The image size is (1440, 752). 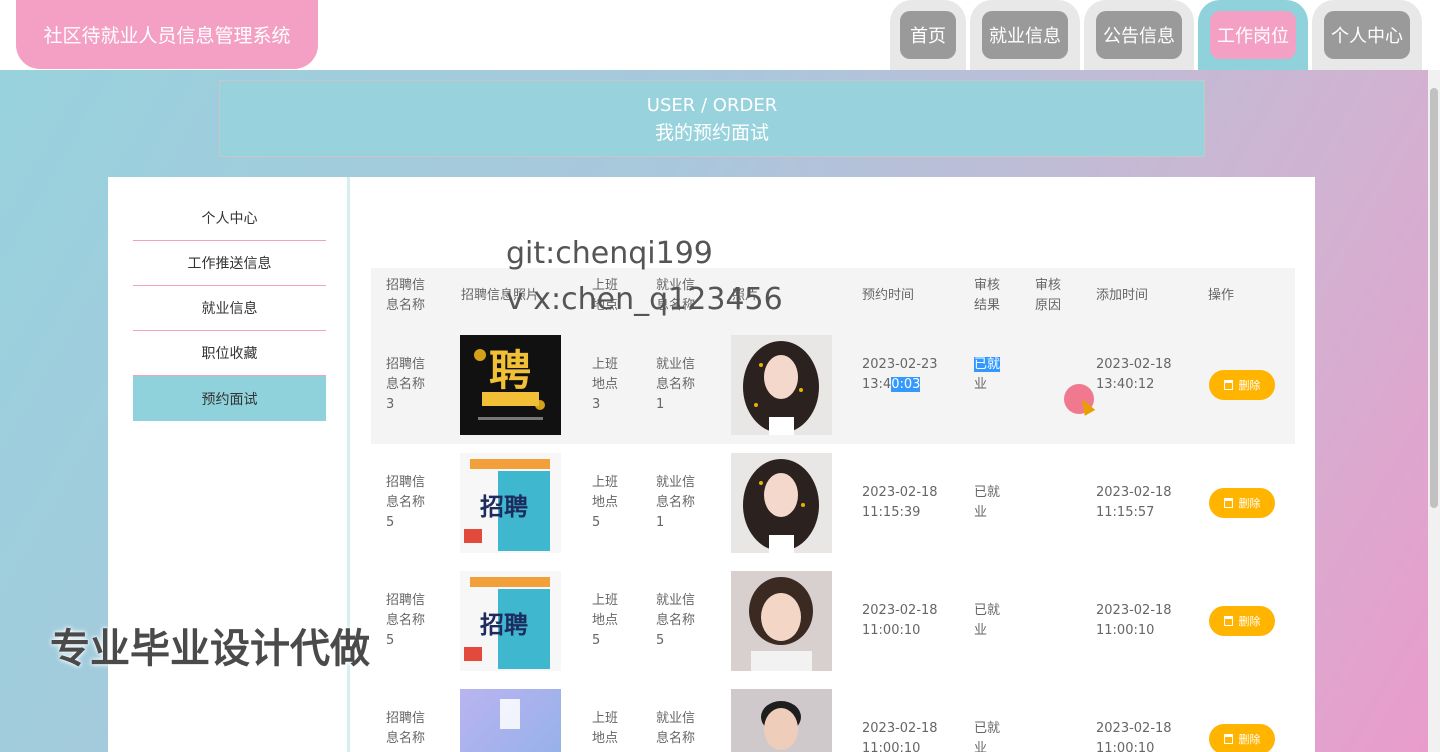 I want to click on work-place: 上班 地点 3, so click(x=605, y=384).